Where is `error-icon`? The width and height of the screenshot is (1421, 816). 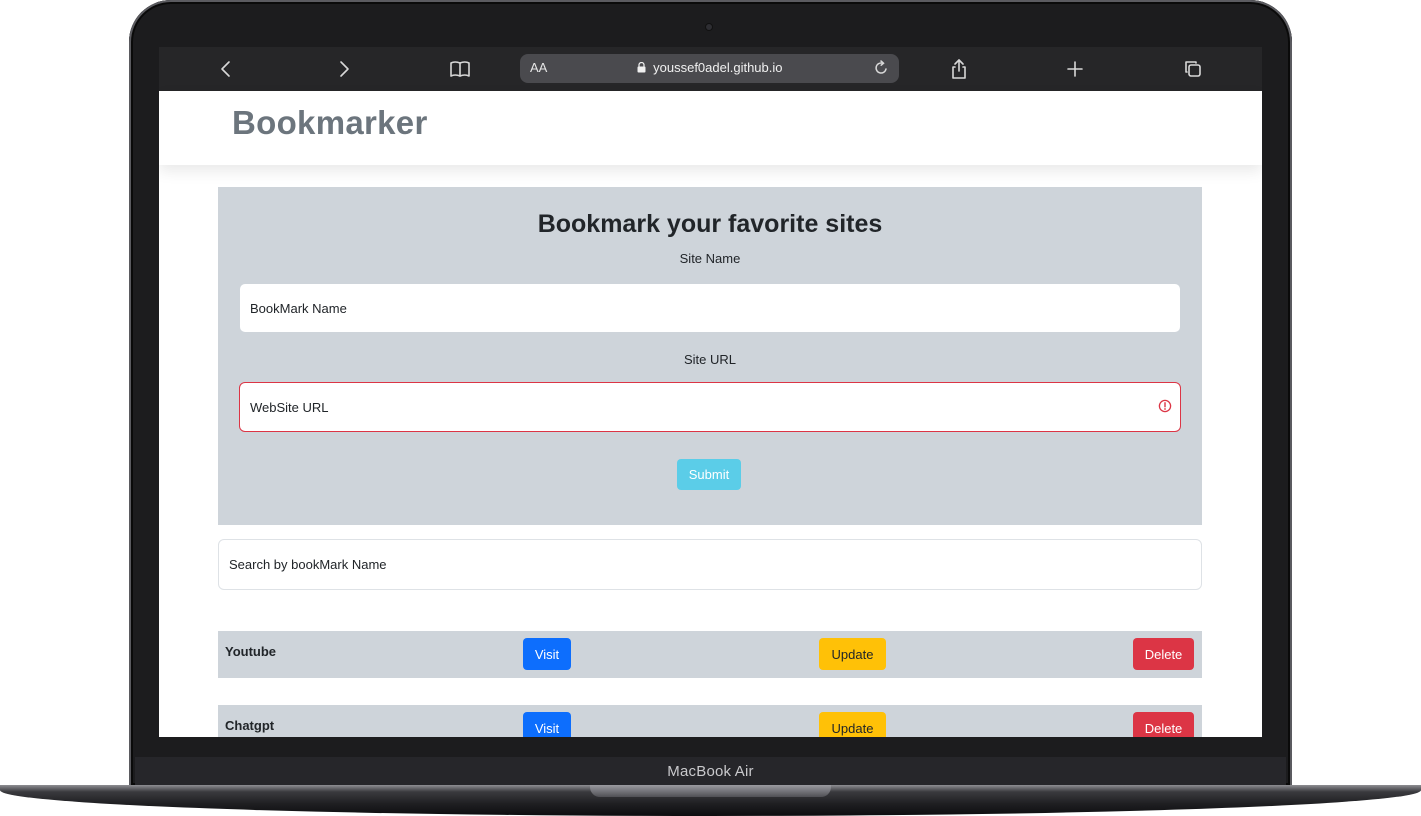 error-icon is located at coordinates (1165, 406).